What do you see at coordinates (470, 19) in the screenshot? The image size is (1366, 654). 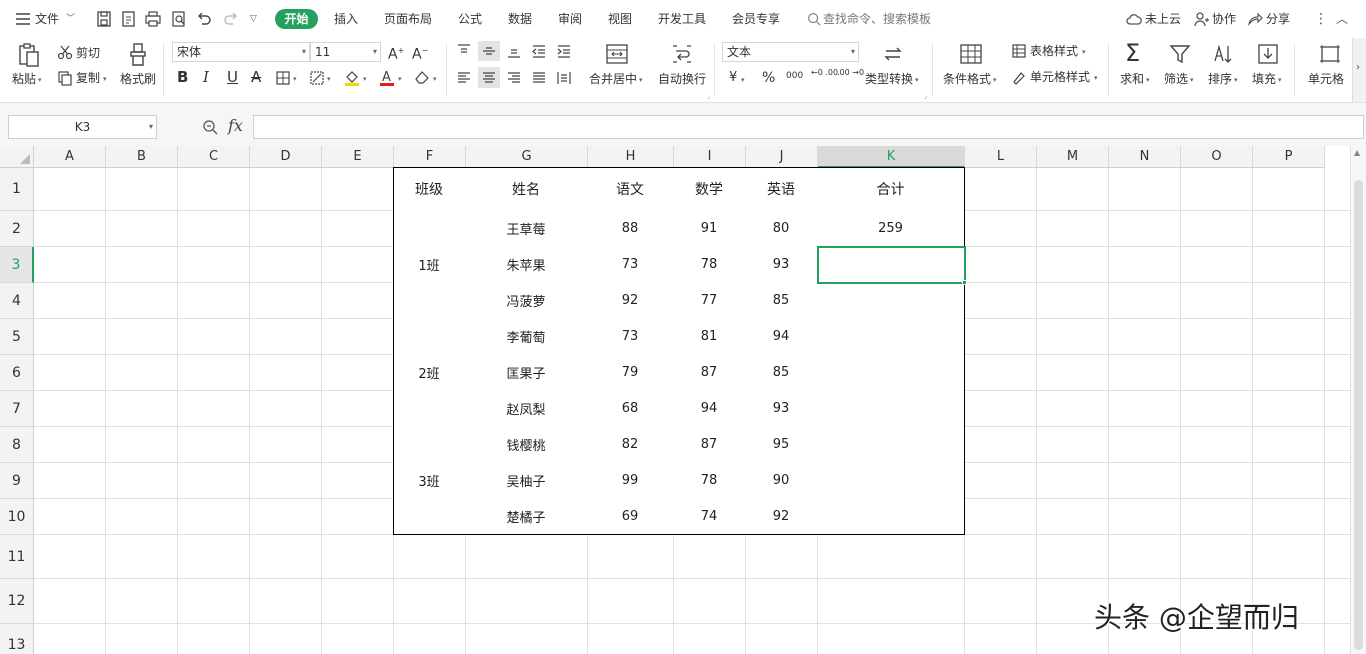 I see `tab-formulas: 公式` at bounding box center [470, 19].